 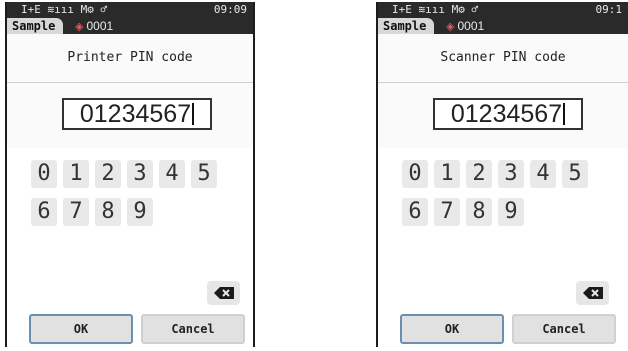 What do you see at coordinates (609, 9) in the screenshot?
I see `status-time: 09:1` at bounding box center [609, 9].